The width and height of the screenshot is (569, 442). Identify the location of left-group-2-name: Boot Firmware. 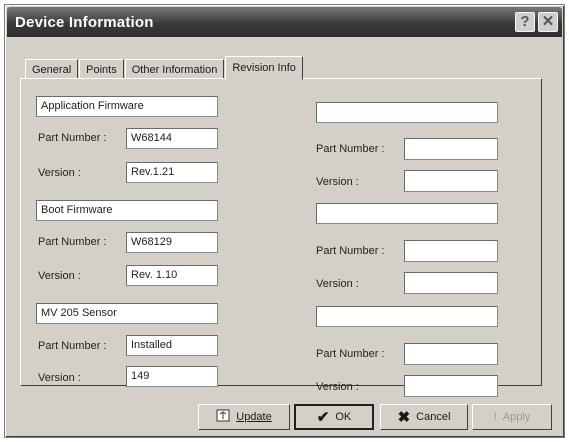
(127, 210).